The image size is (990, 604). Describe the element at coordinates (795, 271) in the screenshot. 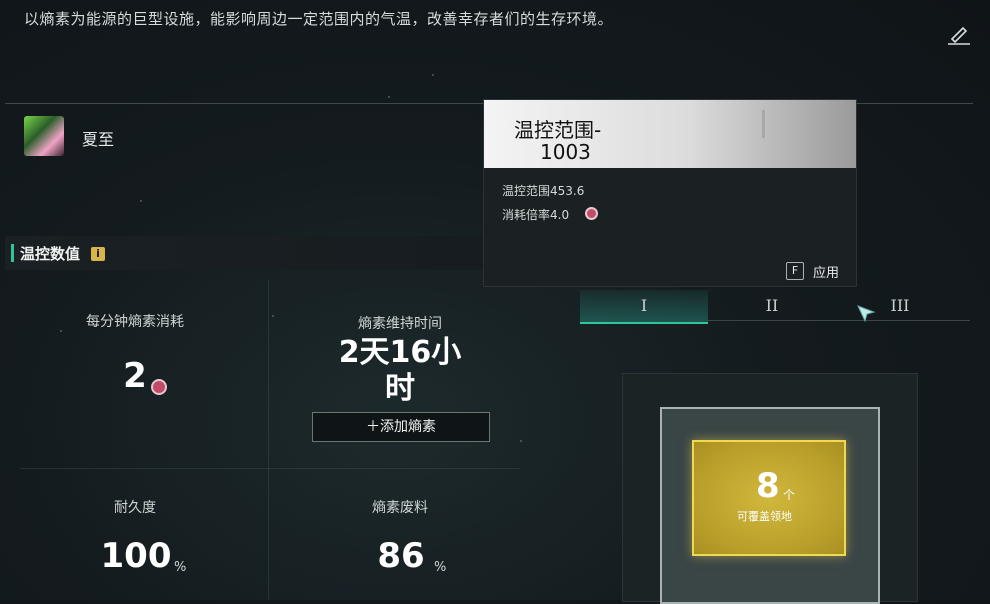

I see `key-f-icon: F` at that location.